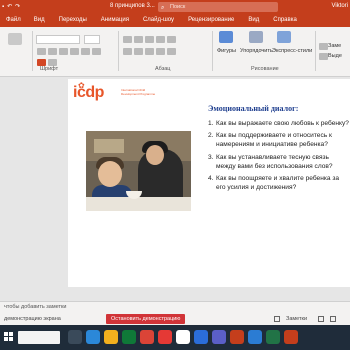 The image size is (350, 350). Describe the element at coordinates (9, 337) in the screenshot. I see `windows-start-icon` at that location.